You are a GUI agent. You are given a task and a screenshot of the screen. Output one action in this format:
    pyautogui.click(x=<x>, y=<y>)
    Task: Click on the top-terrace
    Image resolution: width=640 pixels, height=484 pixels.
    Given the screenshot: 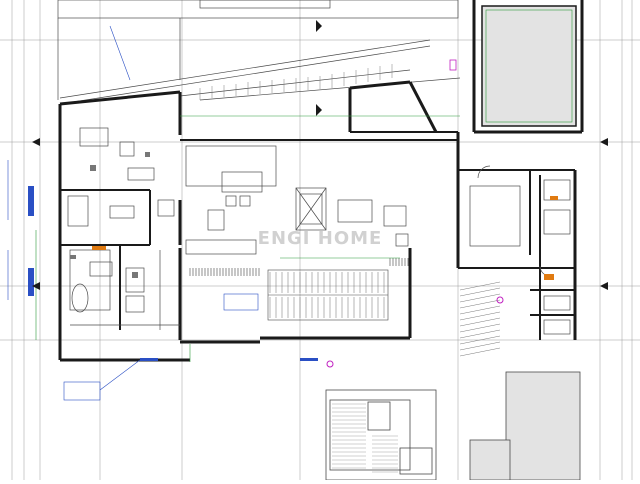 What is the action you would take?
    pyautogui.click(x=259, y=52)
    